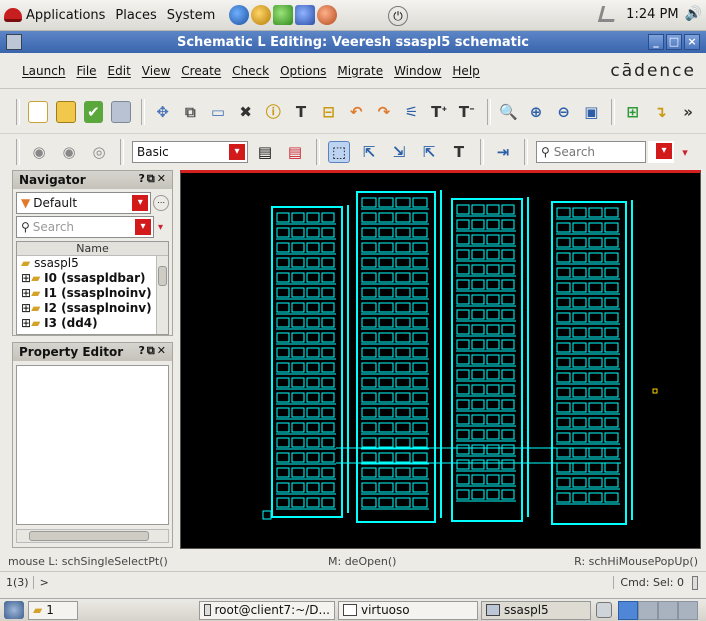  Describe the element at coordinates (94, 293) in the screenshot. I see `tree-item: ⊞▰ I1 (ssasplnoinv)` at that location.